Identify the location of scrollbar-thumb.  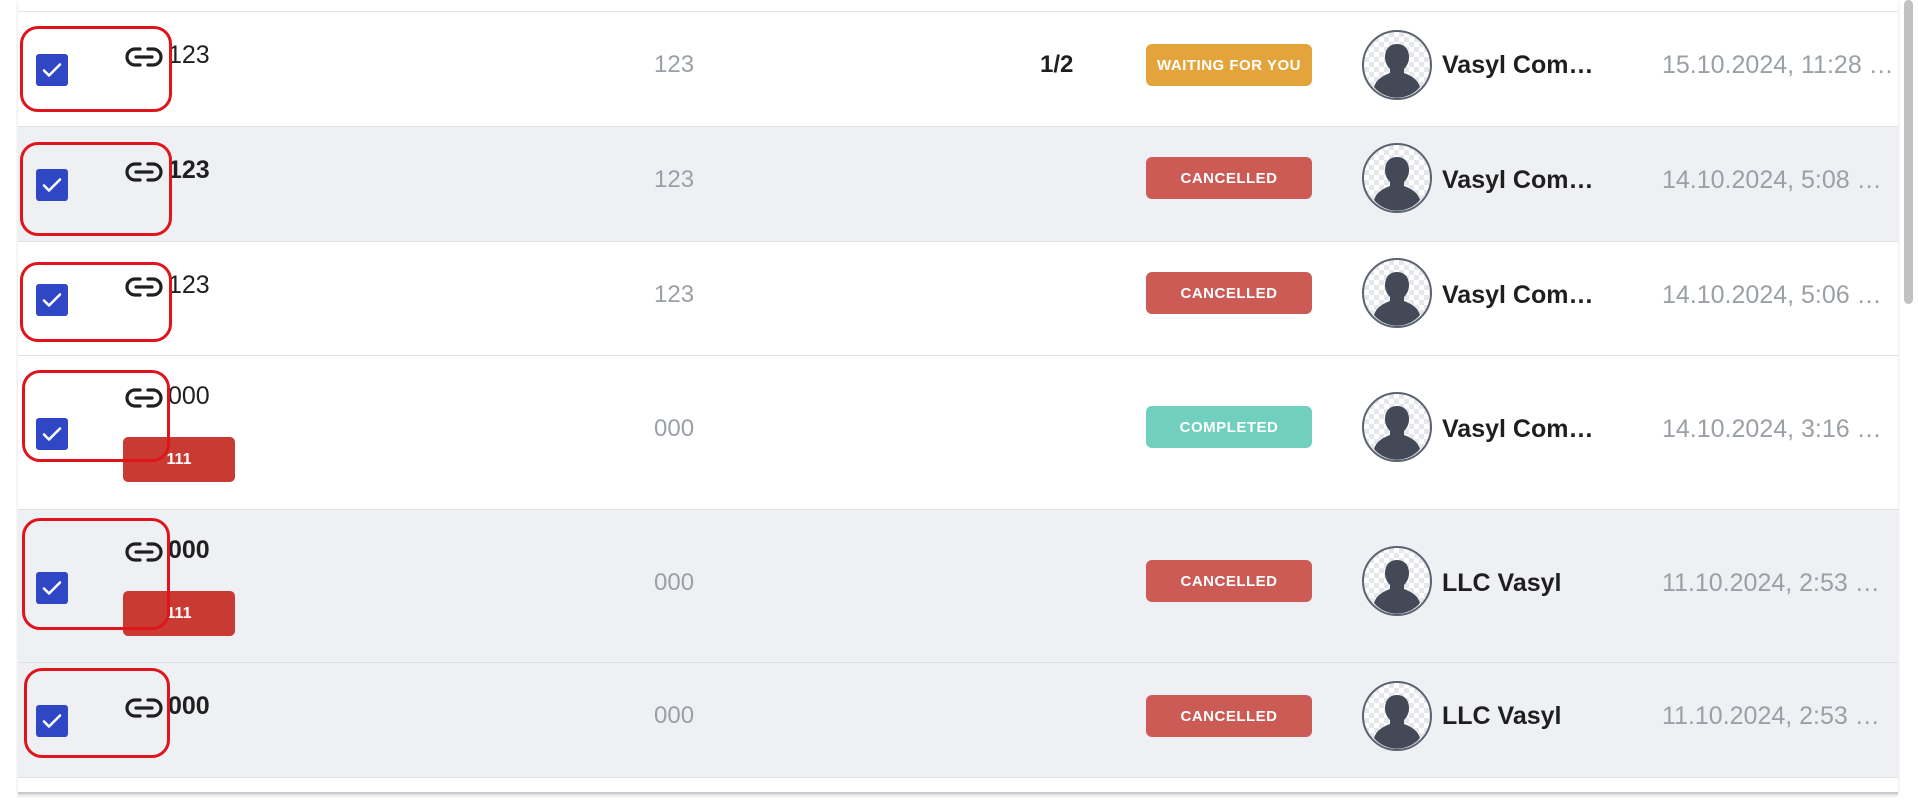
(1908, 152).